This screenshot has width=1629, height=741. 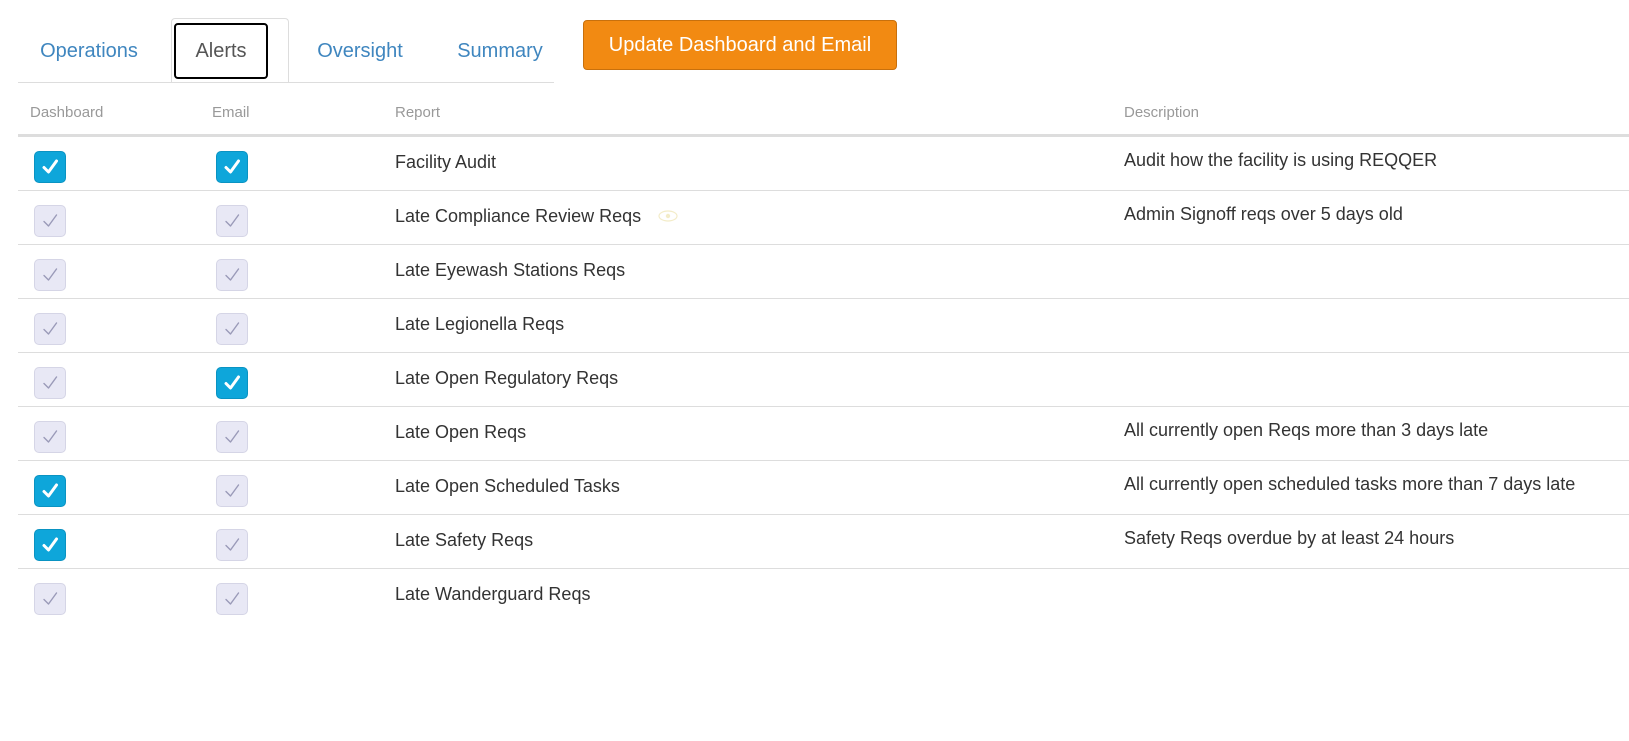 What do you see at coordinates (1281, 160) in the screenshot?
I see `report-description: Audit how the facility is using REQQER` at bounding box center [1281, 160].